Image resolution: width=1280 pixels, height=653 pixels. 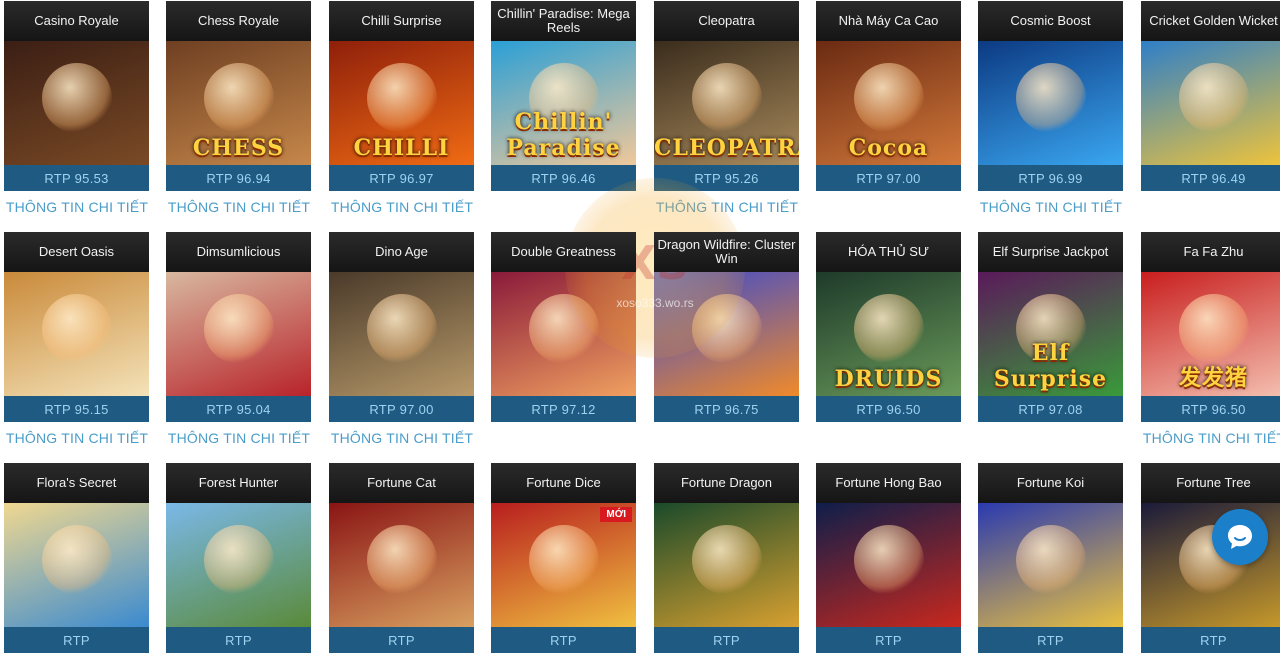 I want to click on game-title: Dino Age, so click(x=401, y=252).